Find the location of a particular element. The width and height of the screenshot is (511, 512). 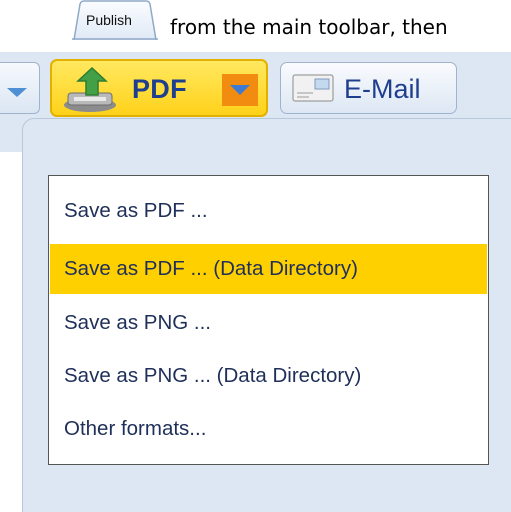

envelope-icon is located at coordinates (313, 88).